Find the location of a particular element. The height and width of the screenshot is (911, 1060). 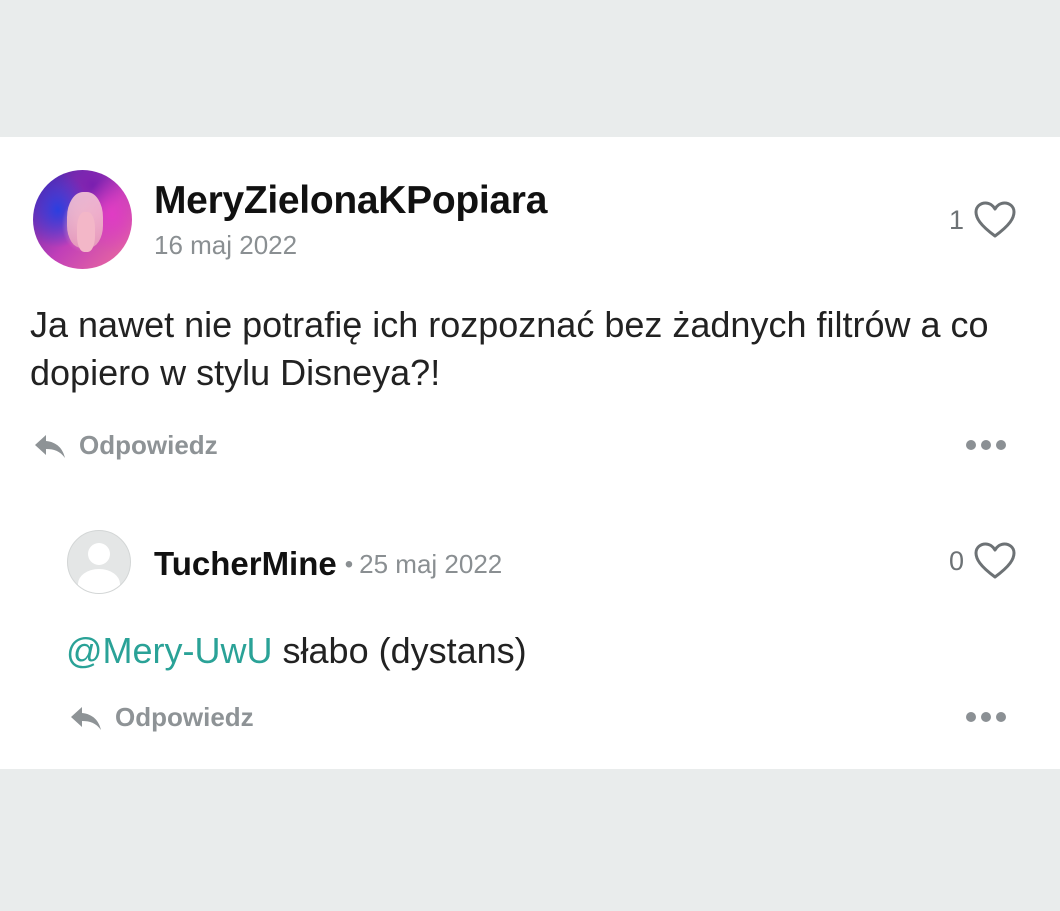

comment-body: słabo (dystans) is located at coordinates (399, 650).